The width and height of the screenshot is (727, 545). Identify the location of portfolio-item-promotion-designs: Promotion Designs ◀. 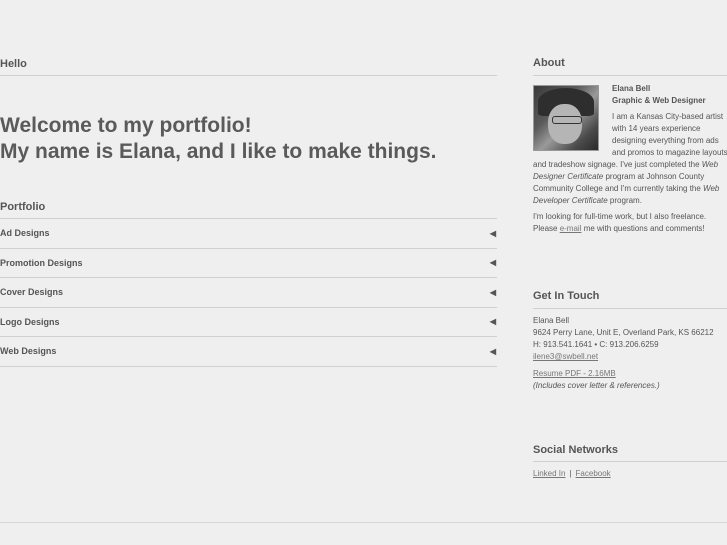
(248, 263).